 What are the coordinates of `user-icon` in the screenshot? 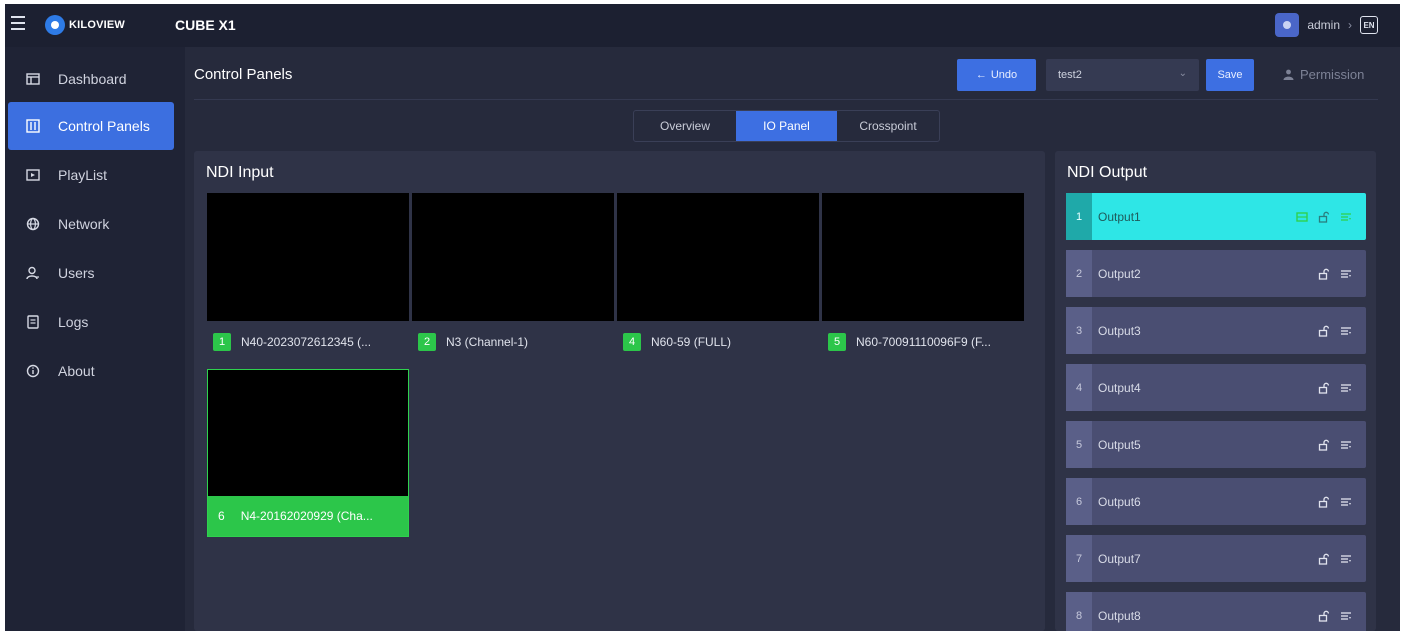 It's located at (1288, 74).